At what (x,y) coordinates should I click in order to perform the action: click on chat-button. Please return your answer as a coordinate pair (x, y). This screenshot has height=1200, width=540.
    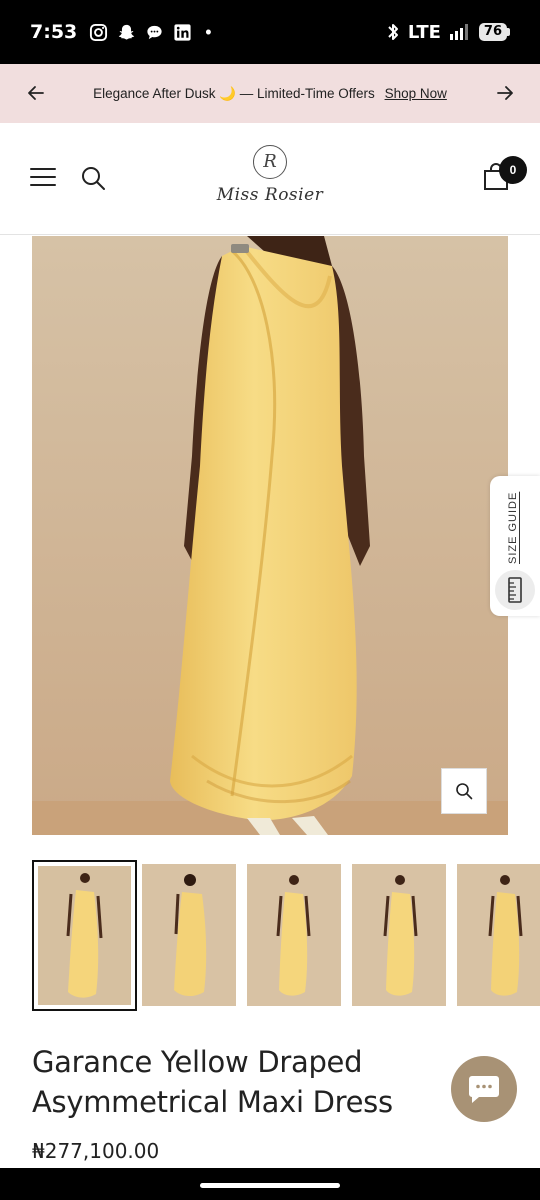
    Looking at the image, I should click on (484, 1089).